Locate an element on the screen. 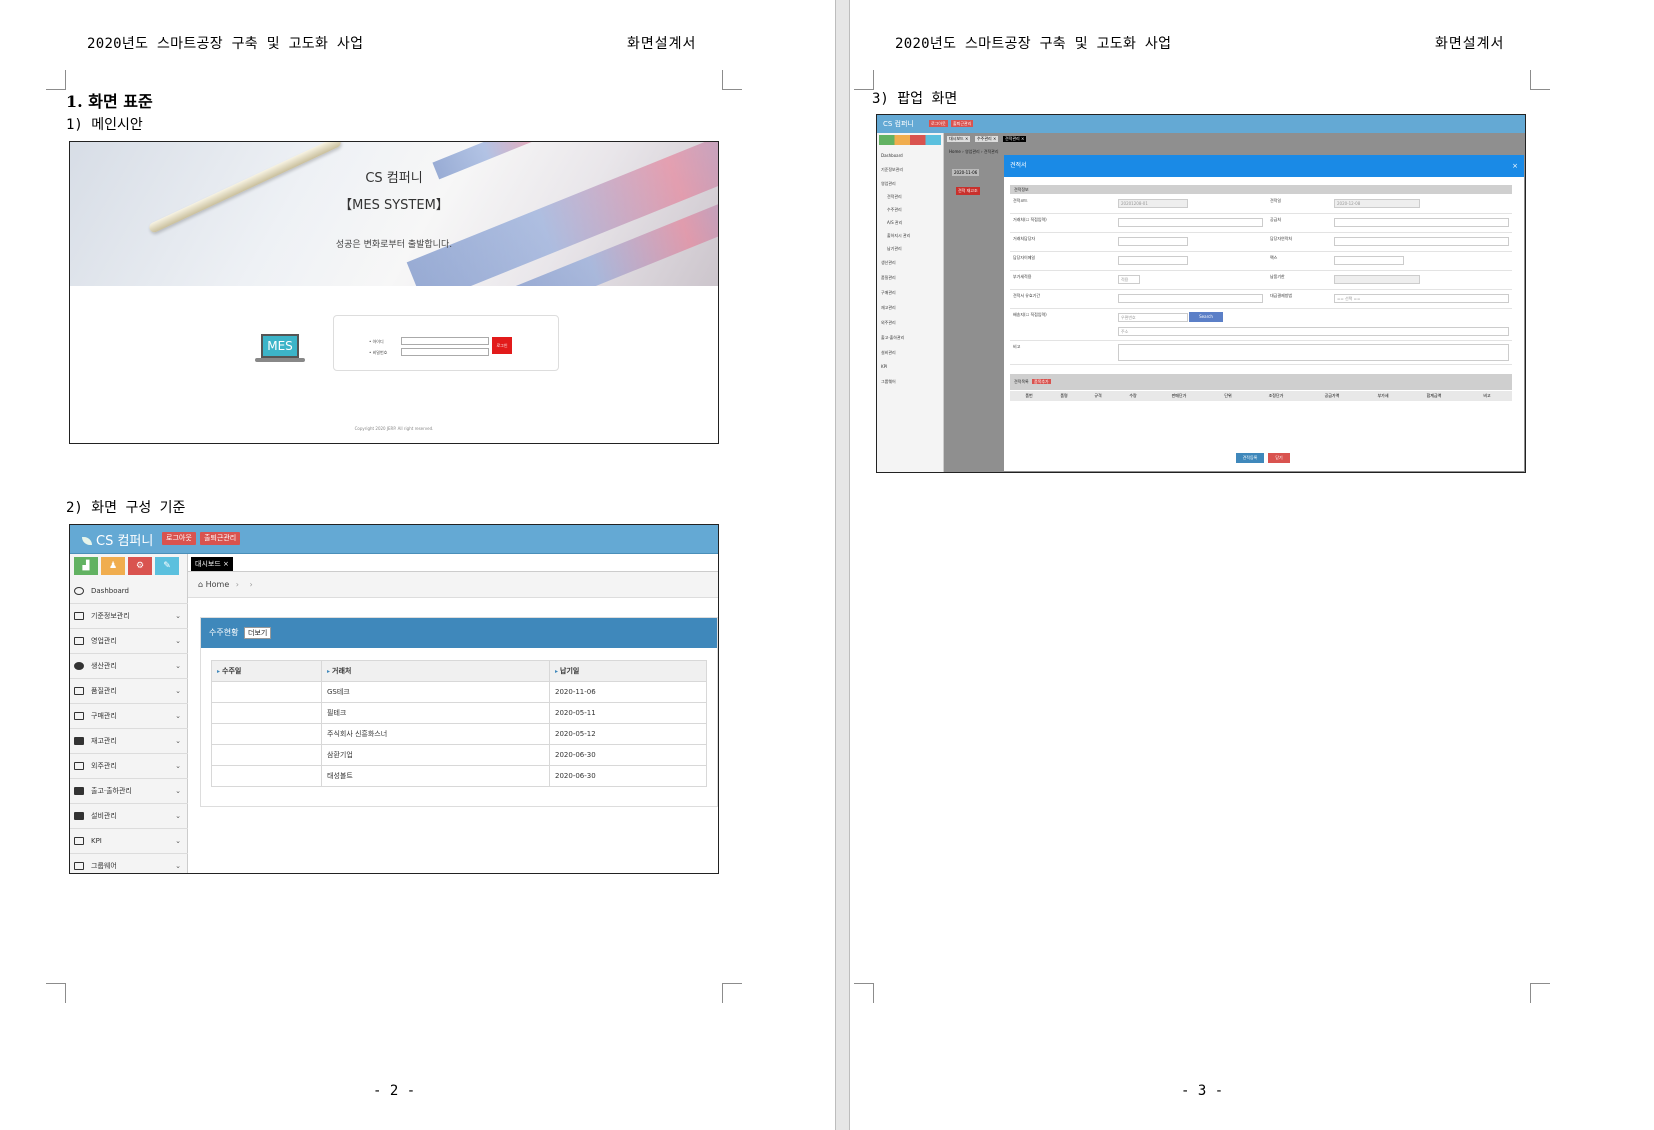 The height and width of the screenshot is (1130, 1654). sidebar-item: 그룹웨어 is located at coordinates (888, 382).